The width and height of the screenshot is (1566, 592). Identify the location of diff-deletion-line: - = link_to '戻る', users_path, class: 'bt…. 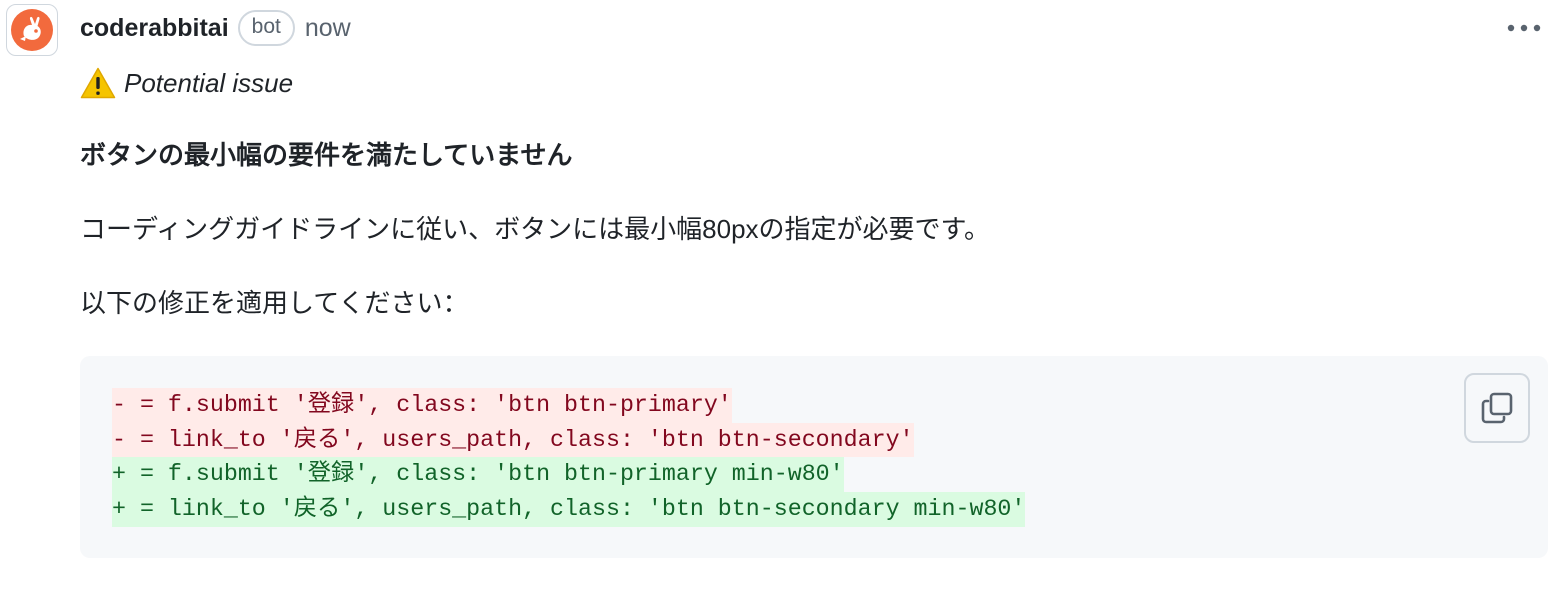
(513, 440).